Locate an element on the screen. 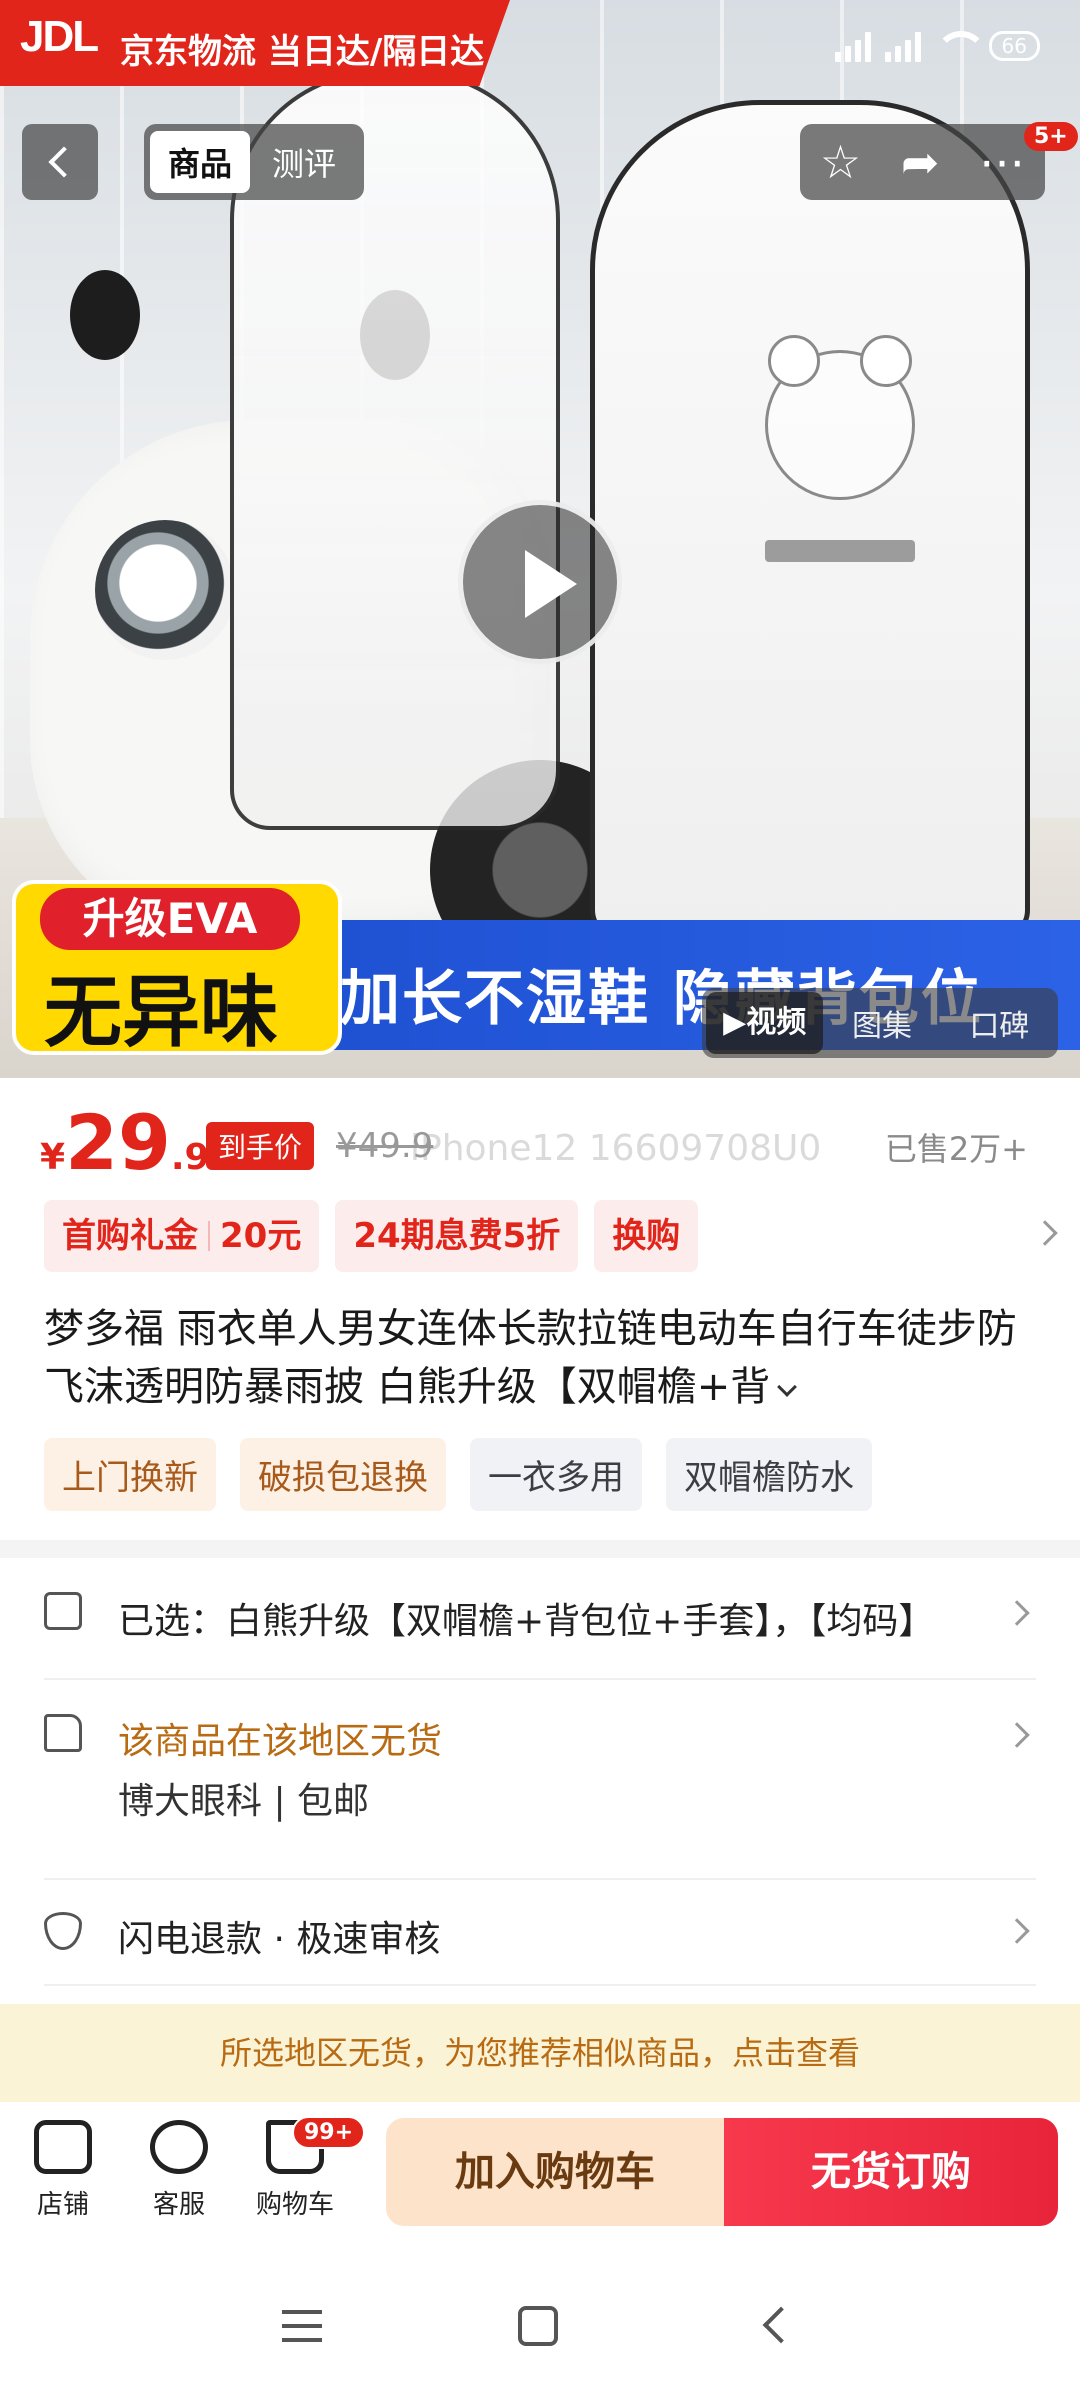  price-integer: 29 is located at coordinates (118, 1142).